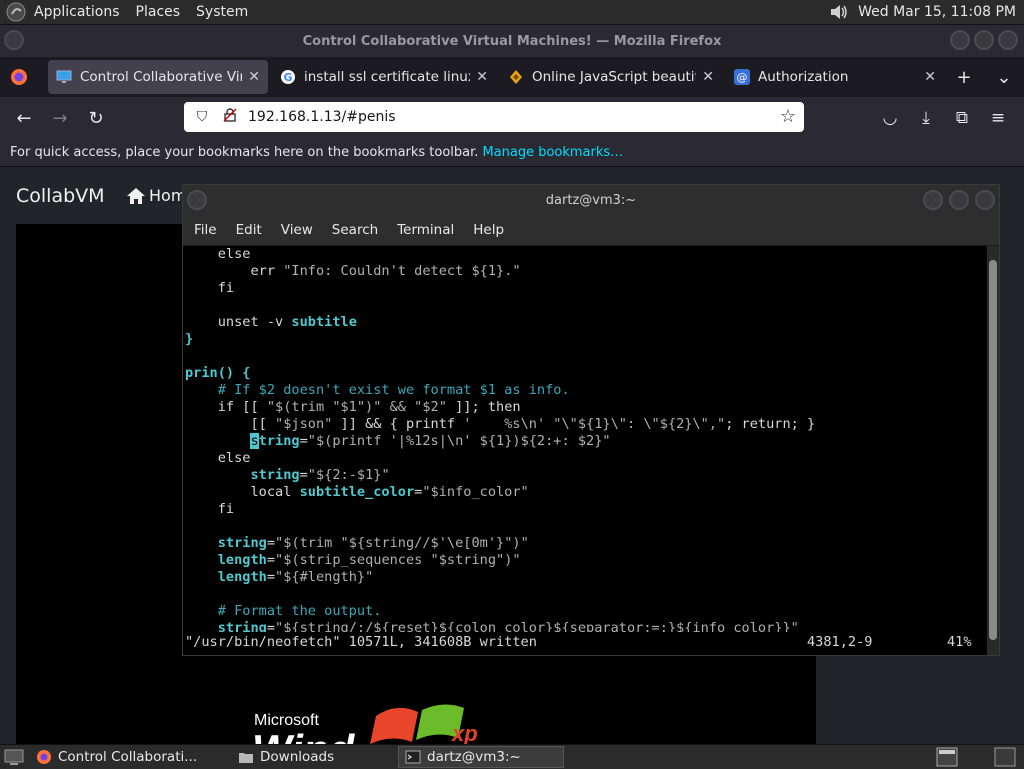 This screenshot has width=1024, height=769. What do you see at coordinates (611, 77) in the screenshot?
I see `tab-js-beautifier: Online JavaScript beautifier ✕` at bounding box center [611, 77].